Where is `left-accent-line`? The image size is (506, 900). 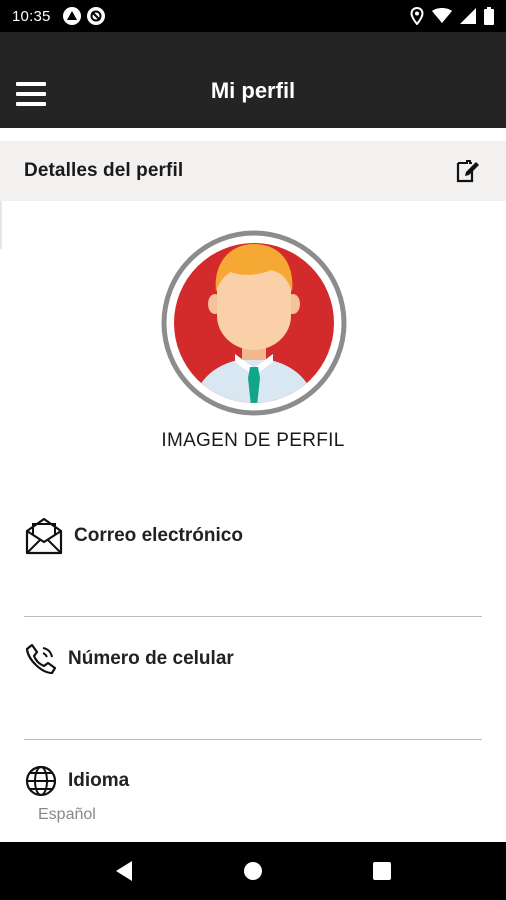 left-accent-line is located at coordinates (1, 225).